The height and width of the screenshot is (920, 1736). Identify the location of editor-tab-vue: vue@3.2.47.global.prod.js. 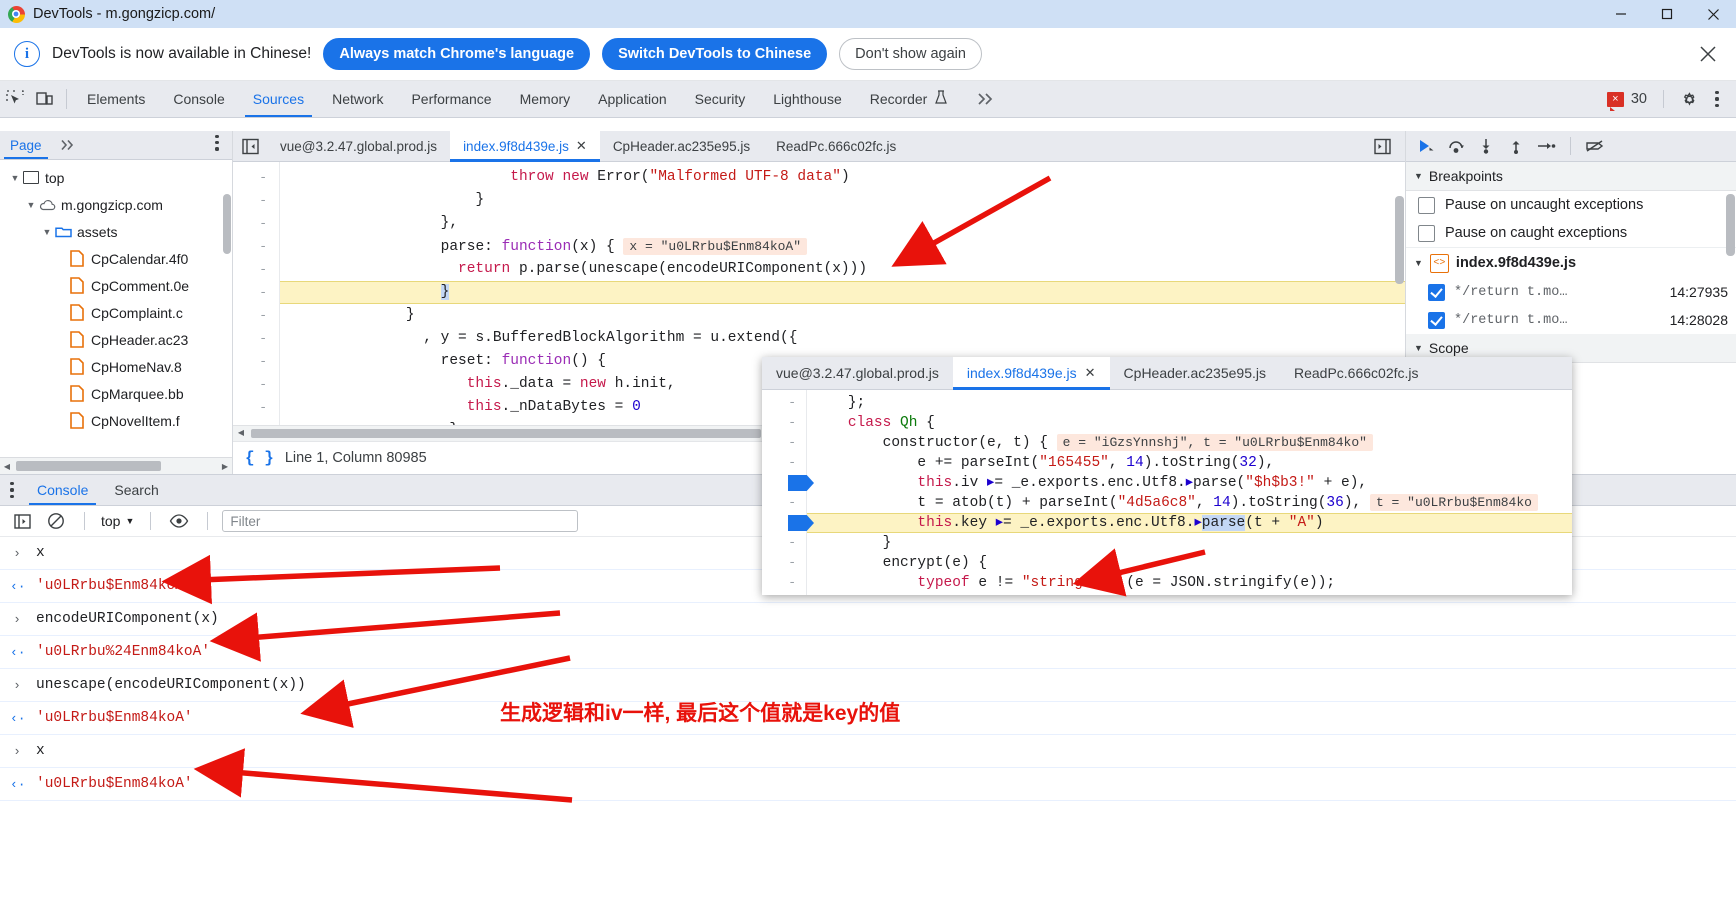
(358, 146).